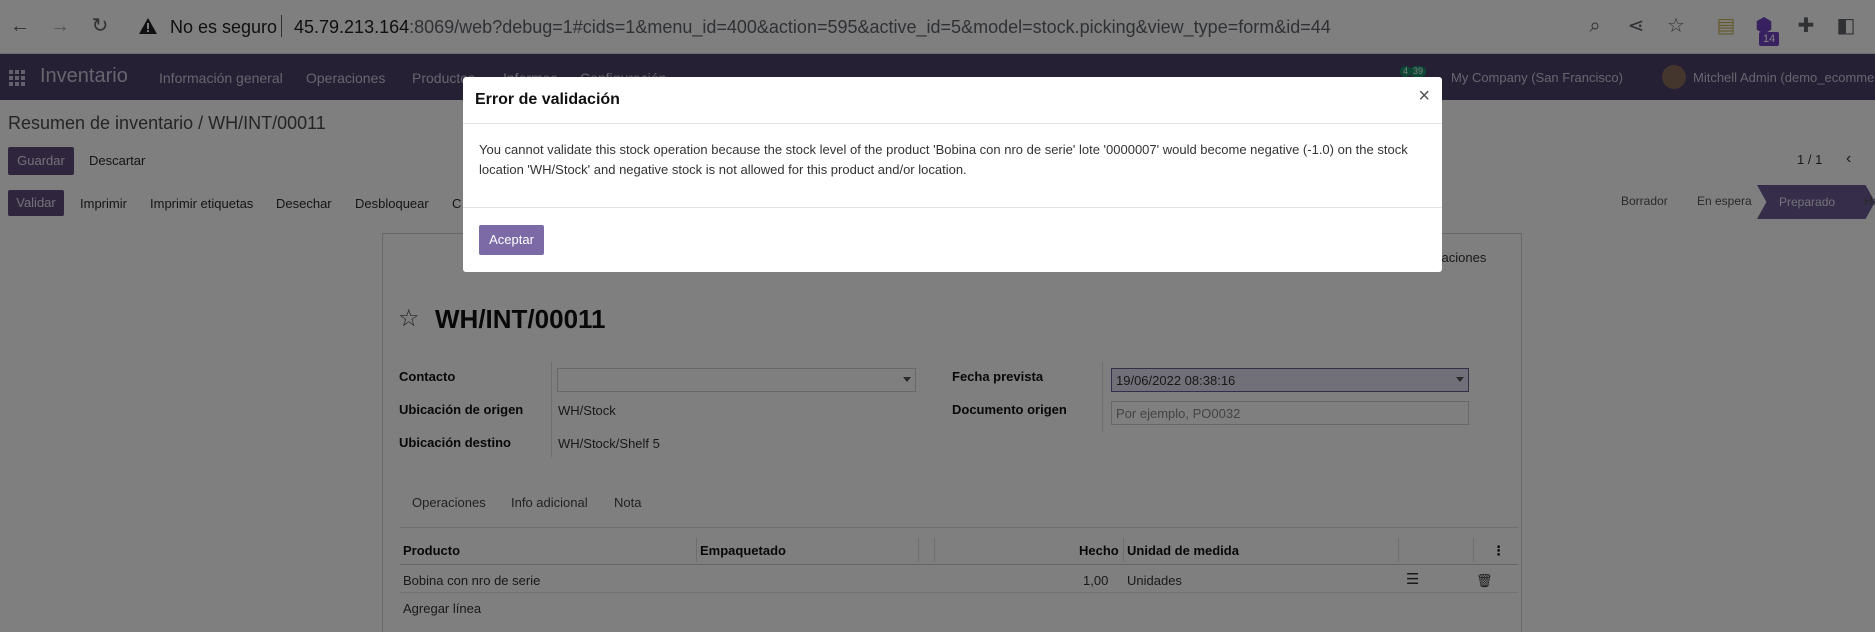 The image size is (1875, 632). Describe the element at coordinates (547, 99) in the screenshot. I see `dialog-title: Error de validación` at that location.